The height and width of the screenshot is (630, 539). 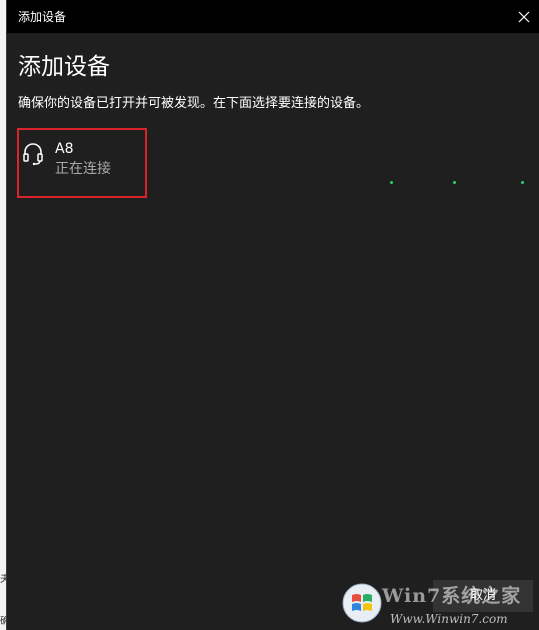 I want to click on title-bar: 添加设备, so click(x=273, y=16).